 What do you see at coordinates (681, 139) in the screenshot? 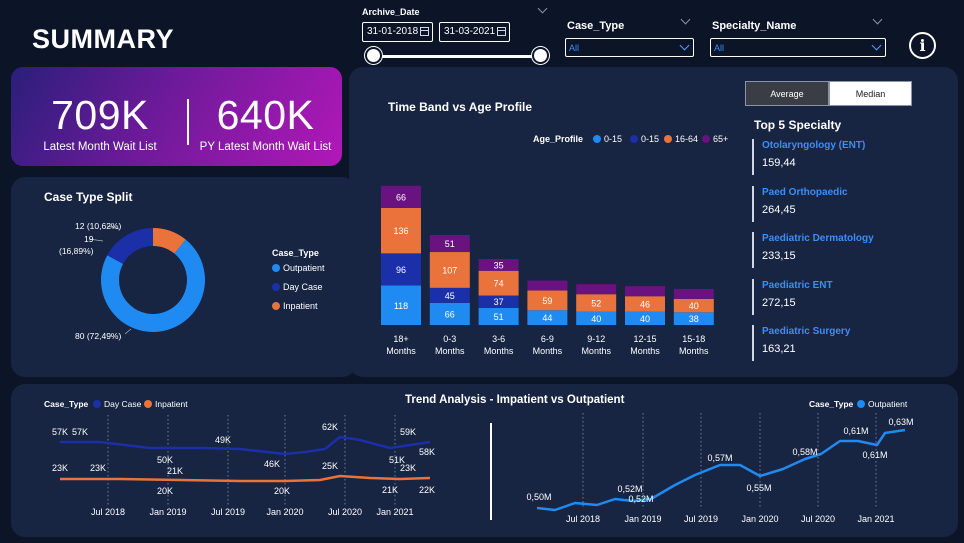
I see `legend-age-16-64: 16-64` at bounding box center [681, 139].